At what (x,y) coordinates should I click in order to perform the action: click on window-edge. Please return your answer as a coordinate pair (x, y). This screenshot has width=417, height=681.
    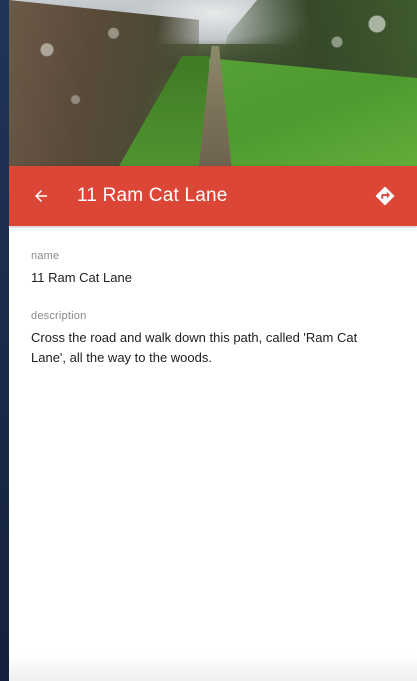
    Looking at the image, I should click on (4, 340).